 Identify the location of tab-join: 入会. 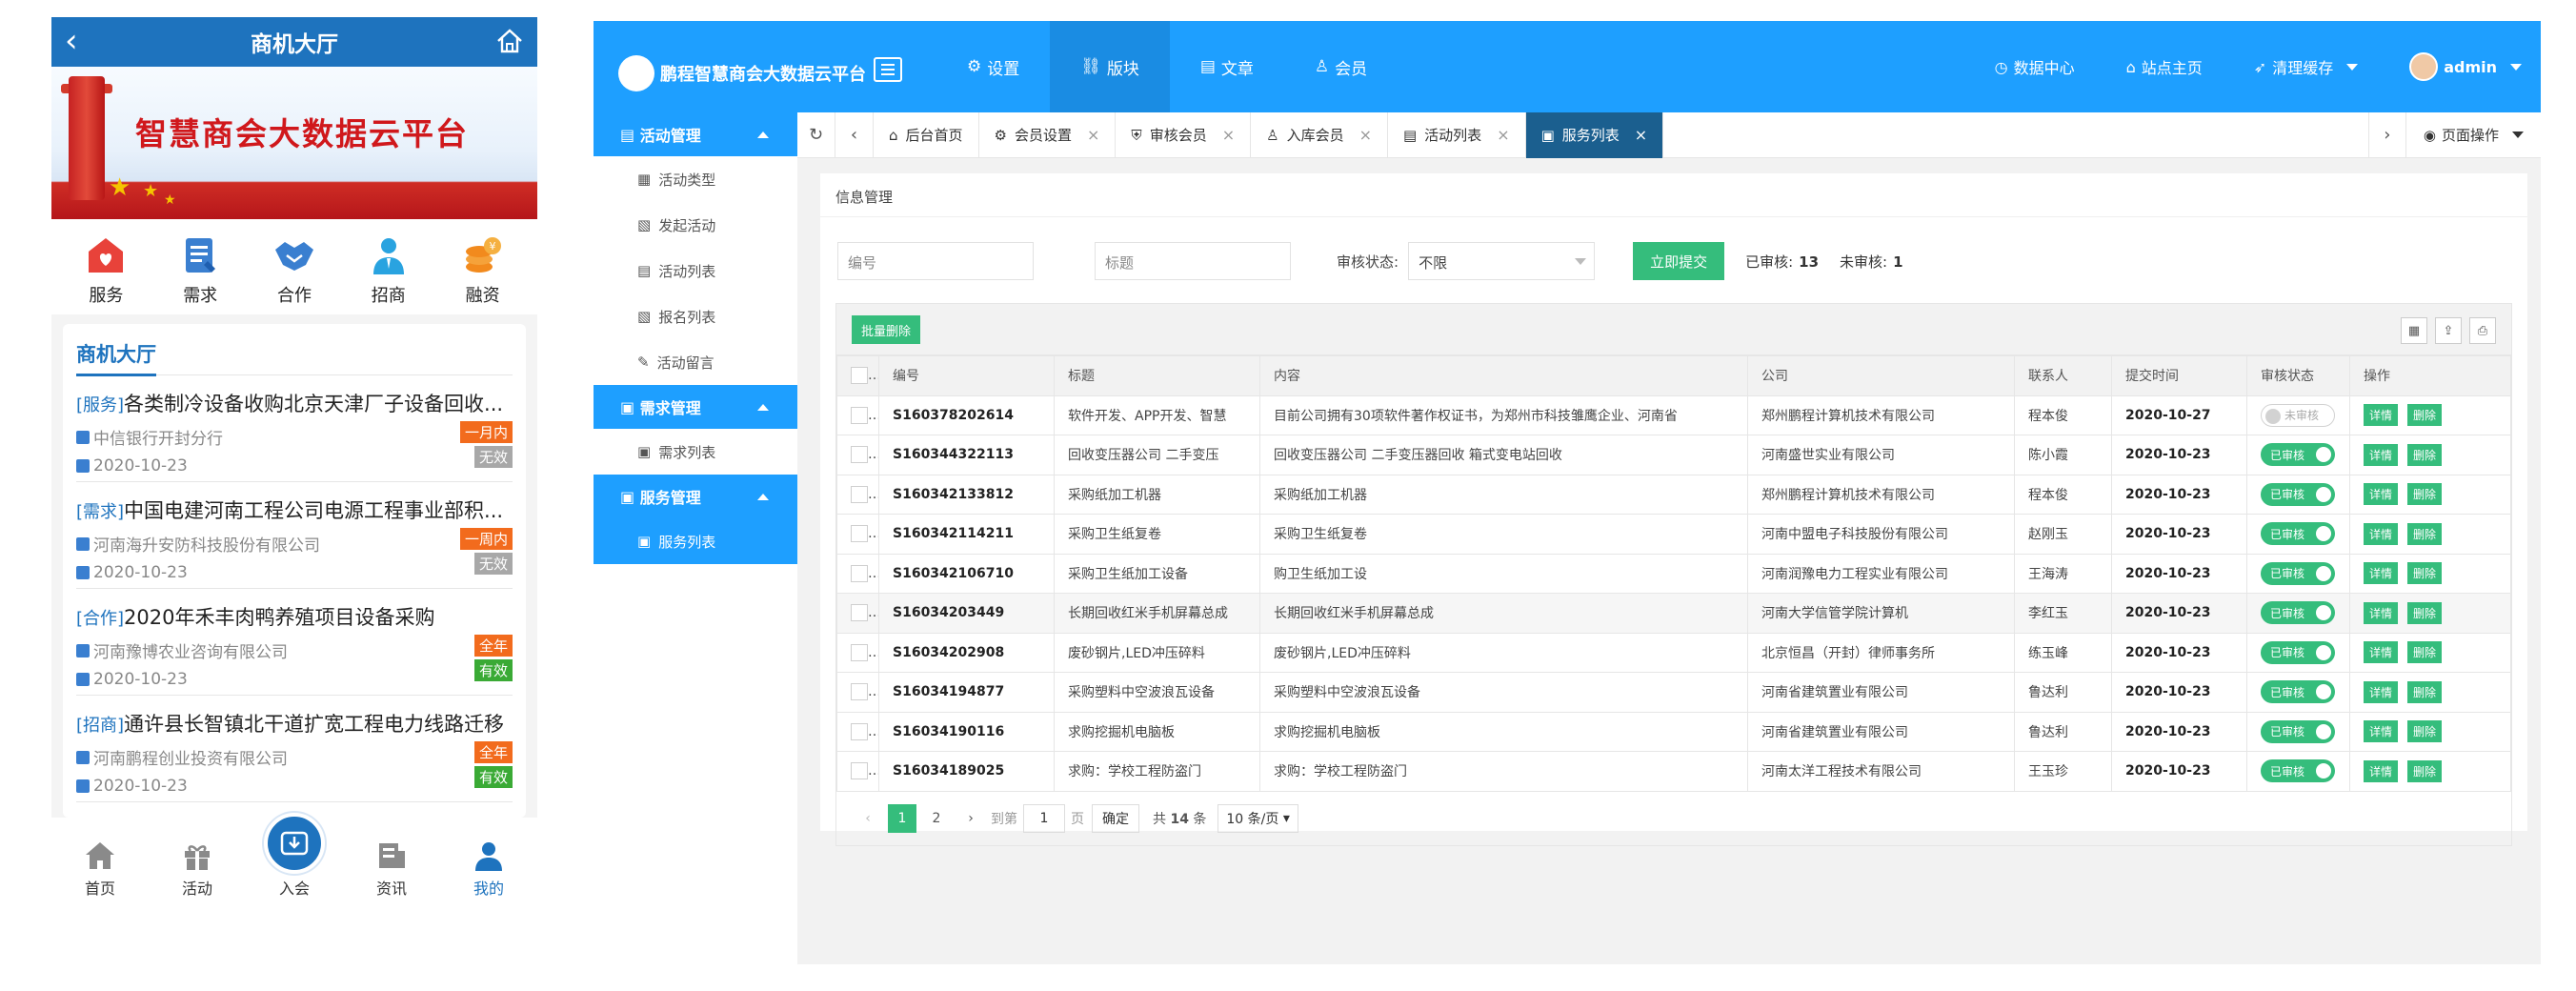
(294, 856).